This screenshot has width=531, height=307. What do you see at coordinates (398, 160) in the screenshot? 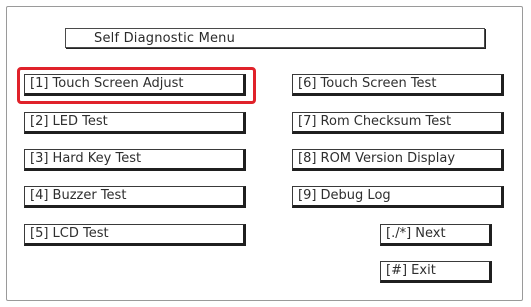
I see `menu-button-rom-version-display: [8] ROM Version Display` at bounding box center [398, 160].